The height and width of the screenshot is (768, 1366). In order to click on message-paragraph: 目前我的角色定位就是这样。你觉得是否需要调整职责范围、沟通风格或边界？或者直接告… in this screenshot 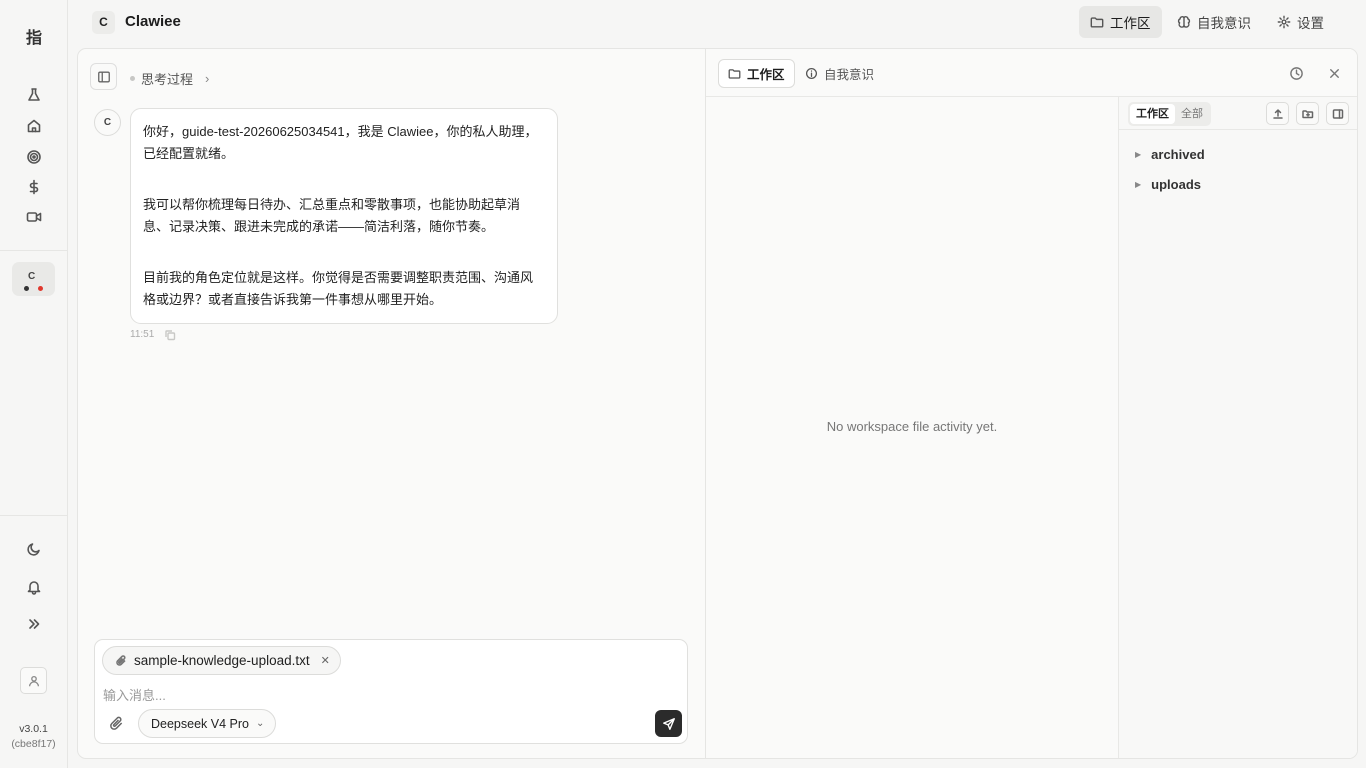, I will do `click(338, 288)`.